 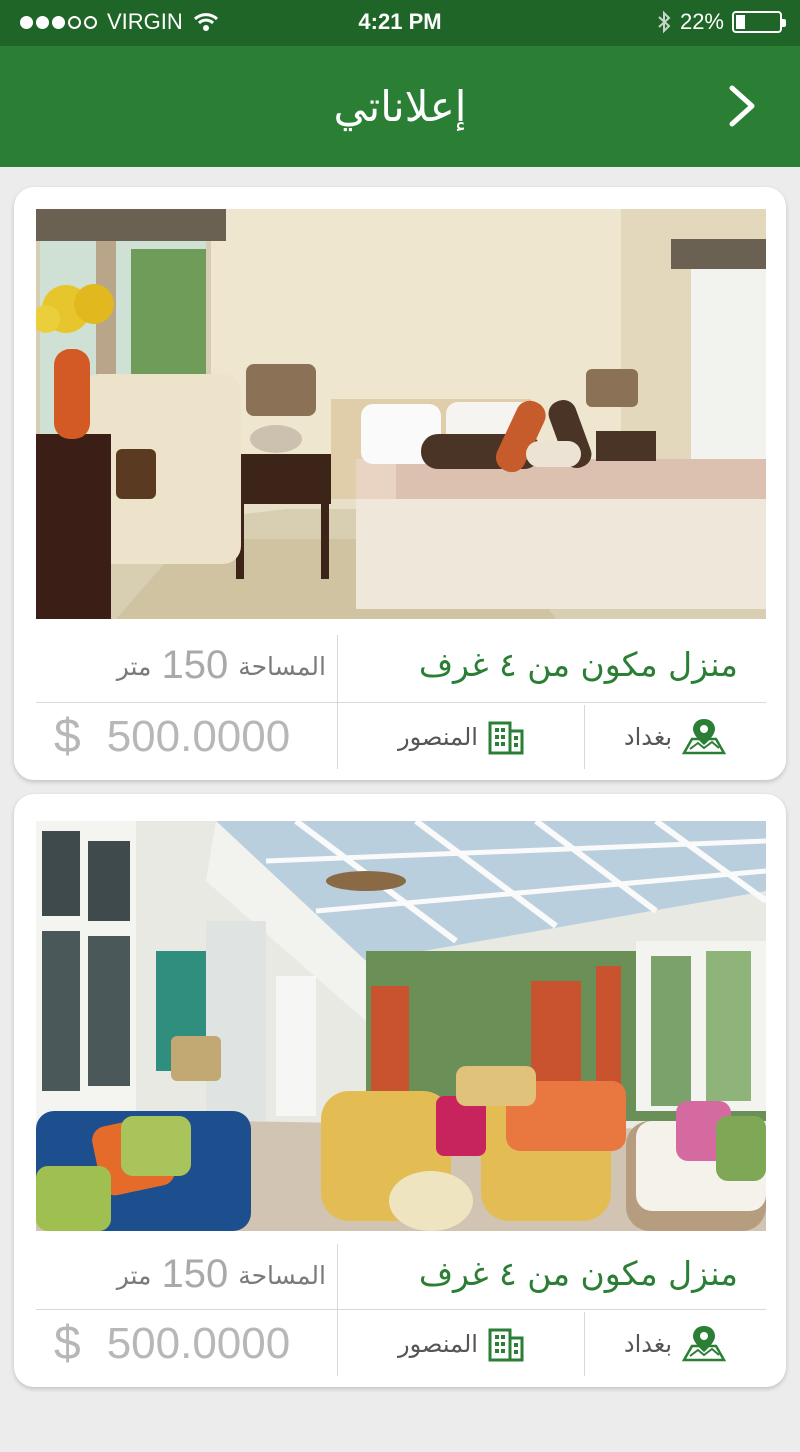 I want to click on battery-icon, so click(x=759, y=22).